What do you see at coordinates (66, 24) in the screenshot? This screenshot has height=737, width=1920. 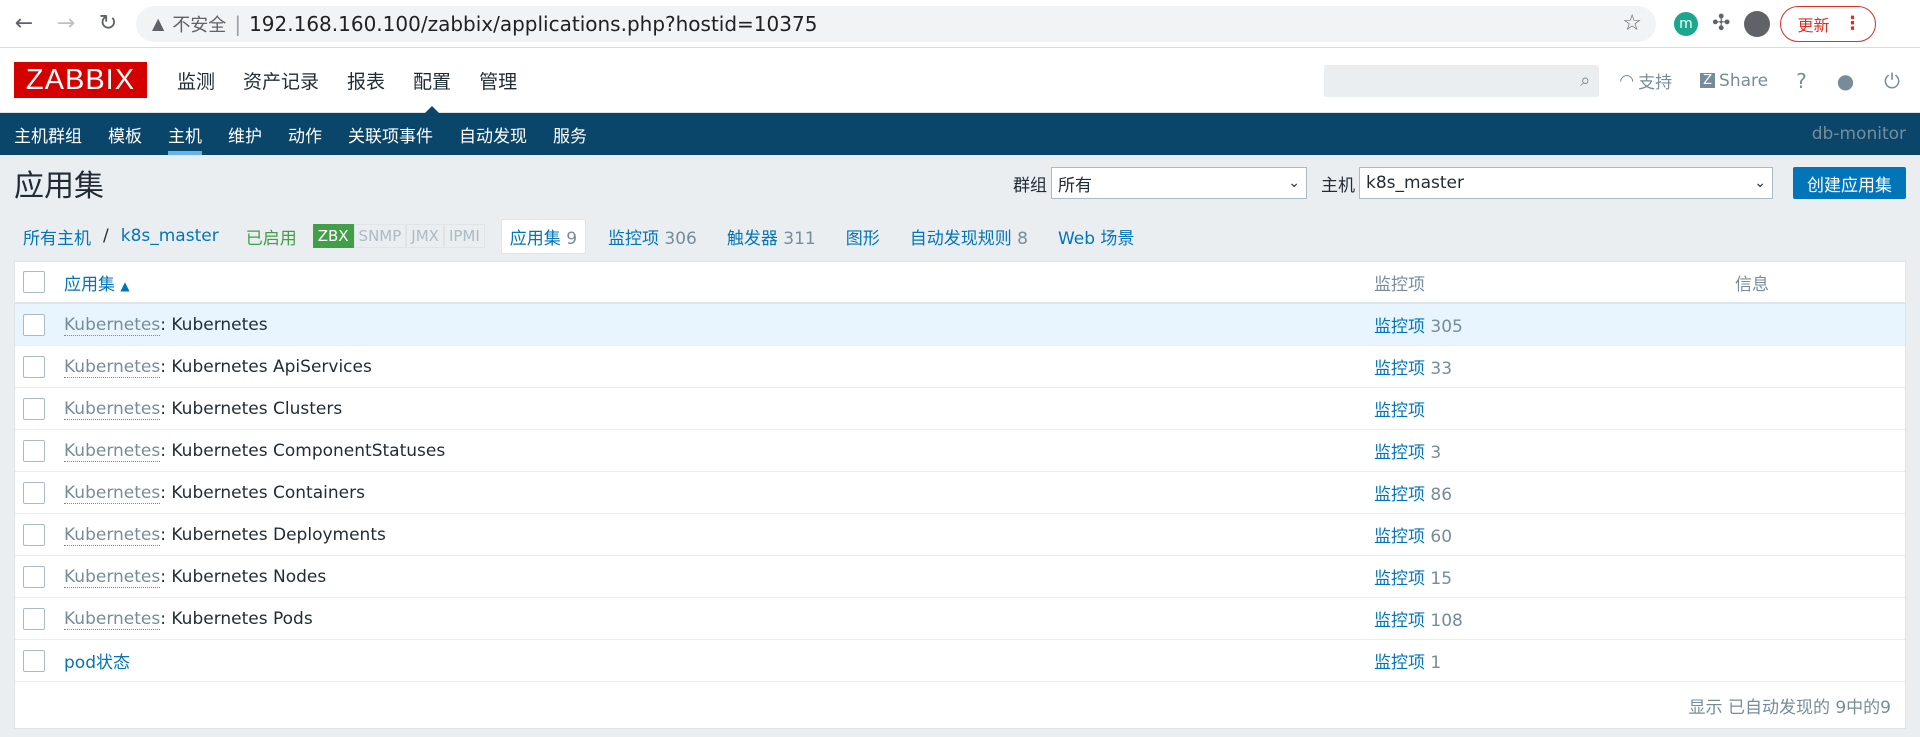 I see `forward-icon: →` at bounding box center [66, 24].